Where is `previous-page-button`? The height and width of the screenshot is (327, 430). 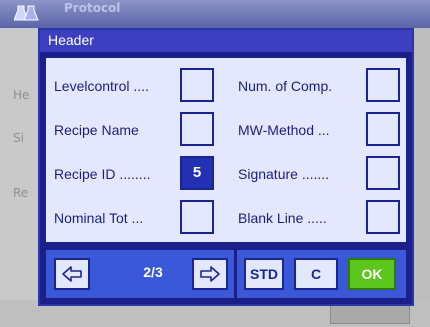 previous-page-button is located at coordinates (72, 274).